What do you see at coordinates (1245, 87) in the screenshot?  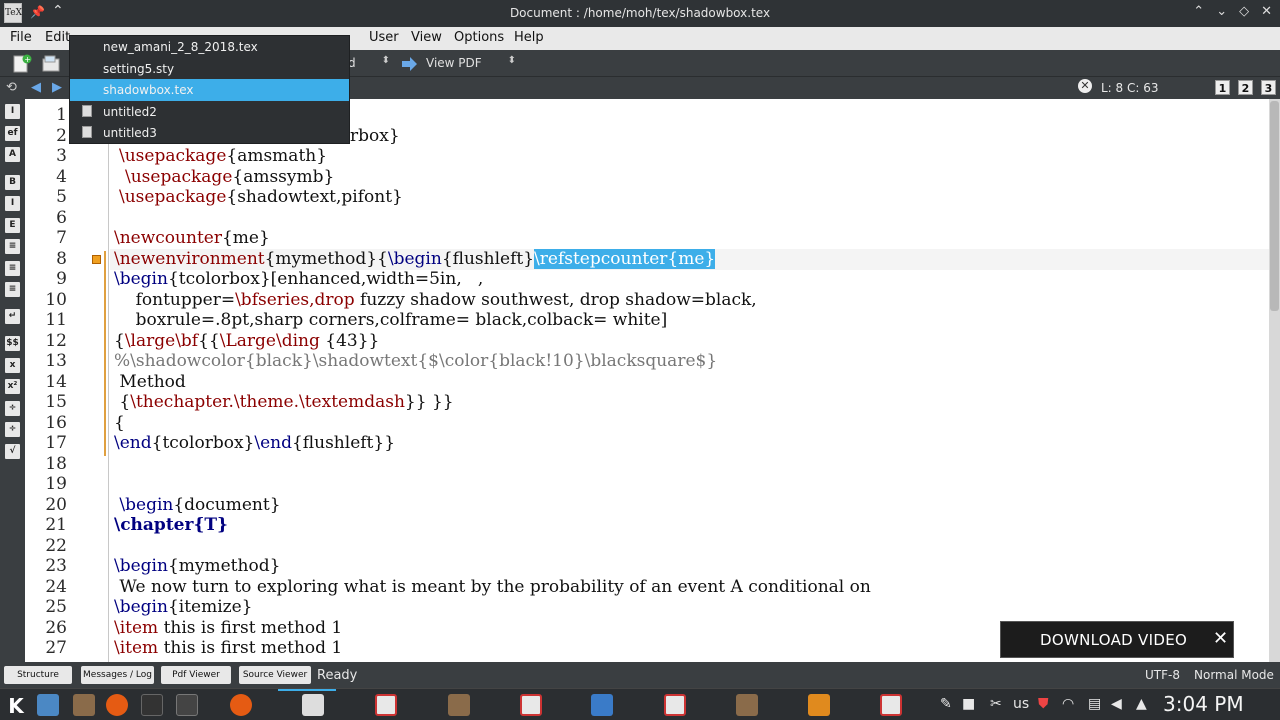 I see `pane-2-button: 2` at bounding box center [1245, 87].